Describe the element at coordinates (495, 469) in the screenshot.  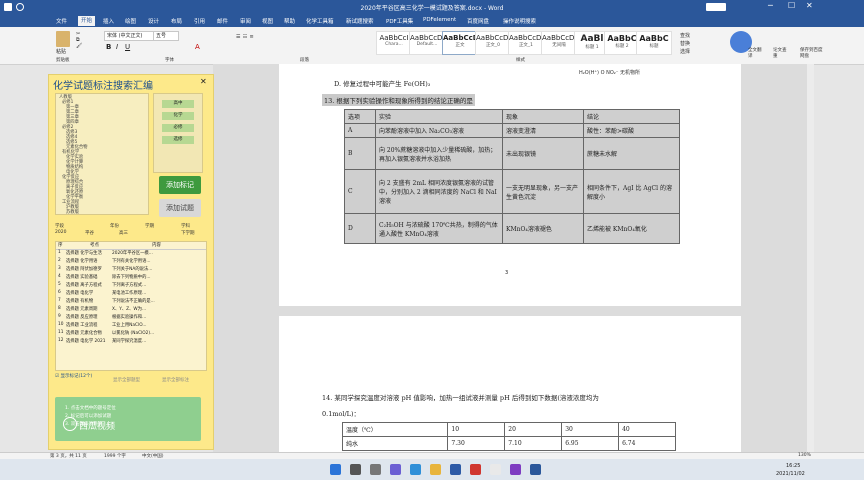
I see `chrome-icon` at that location.